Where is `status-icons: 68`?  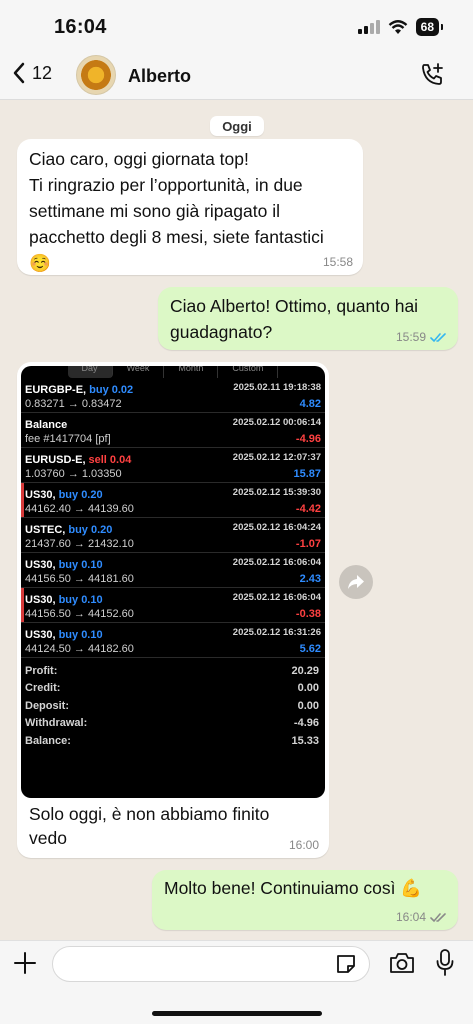
status-icons: 68 is located at coordinates (400, 27).